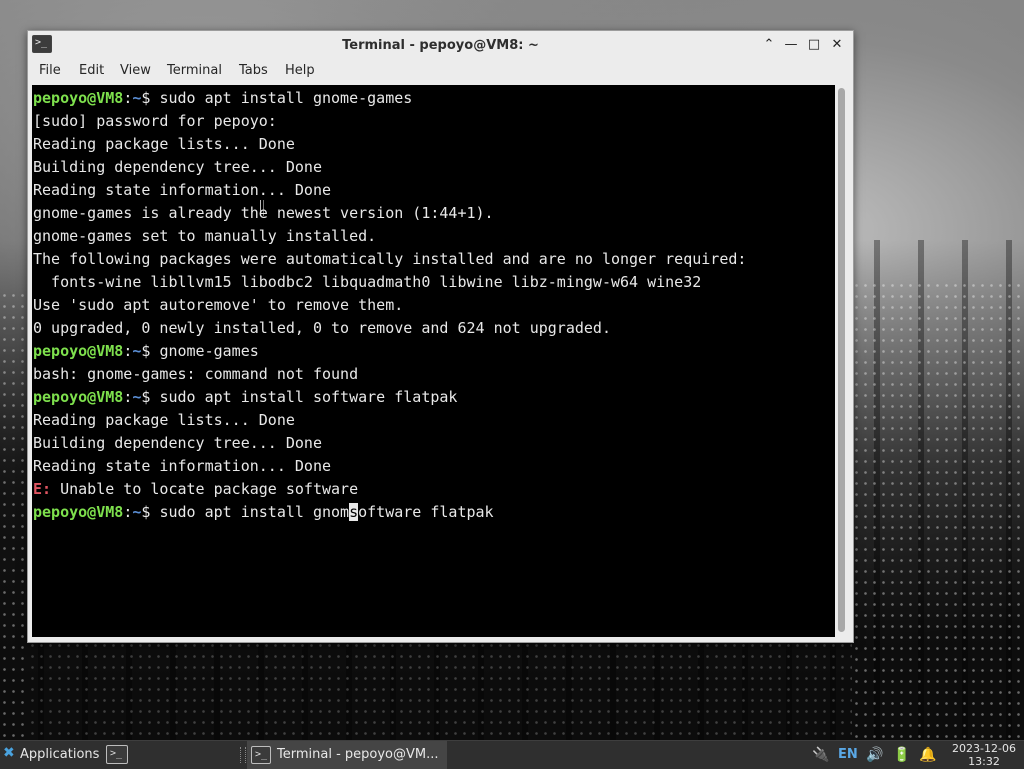 This screenshot has height=769, width=1024. Describe the element at coordinates (194, 70) in the screenshot. I see `menu-terminal: Terminal` at that location.